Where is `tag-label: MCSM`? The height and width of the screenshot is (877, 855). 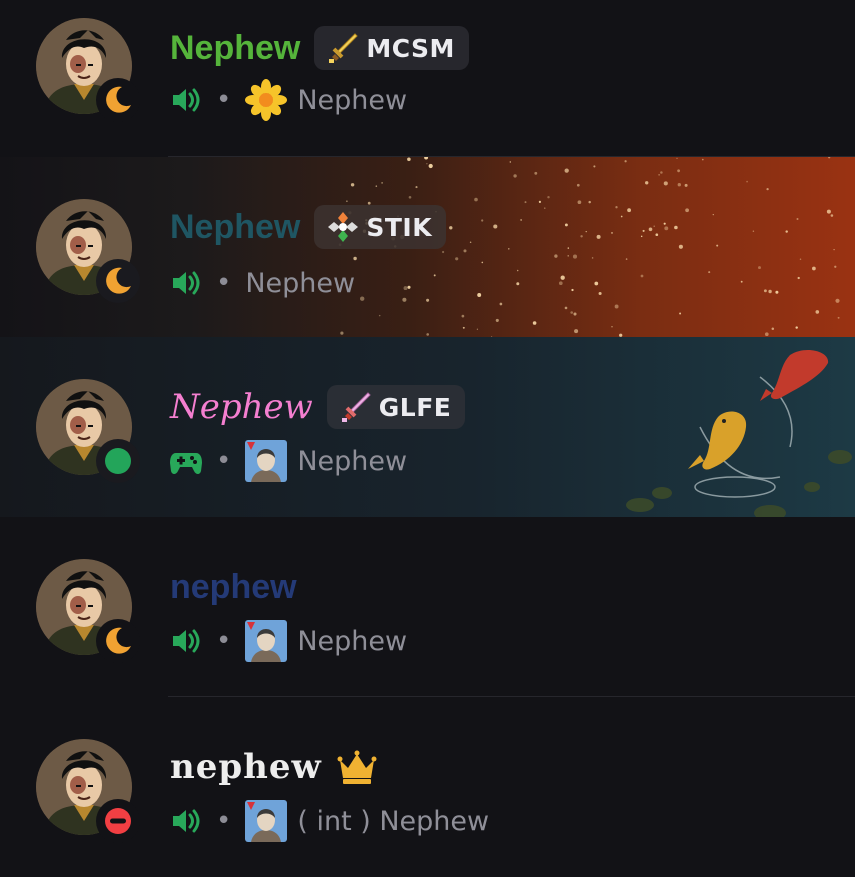 tag-label: MCSM is located at coordinates (410, 48).